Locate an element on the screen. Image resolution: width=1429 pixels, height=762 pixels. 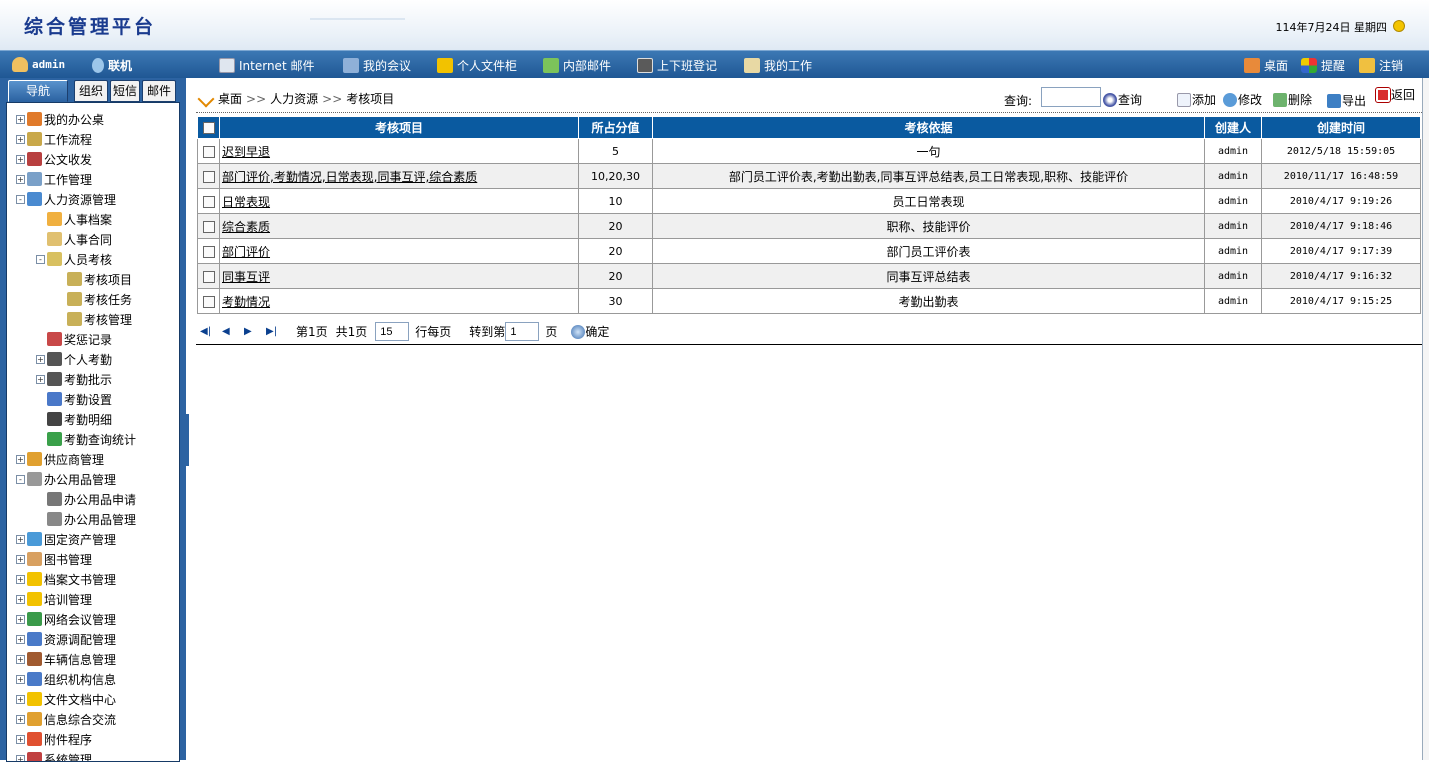
tree-node: 考勤设置 is located at coordinates (74, 399).